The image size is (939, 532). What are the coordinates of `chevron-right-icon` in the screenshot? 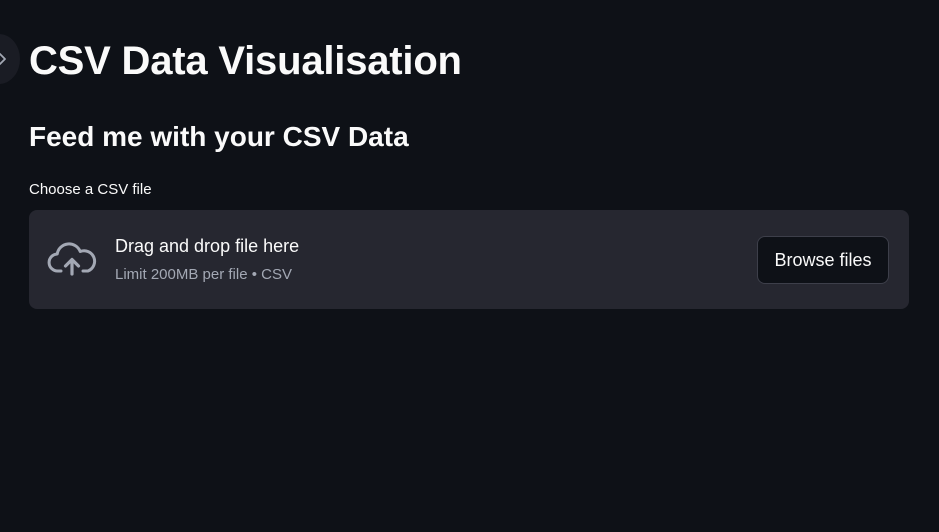 It's located at (3, 59).